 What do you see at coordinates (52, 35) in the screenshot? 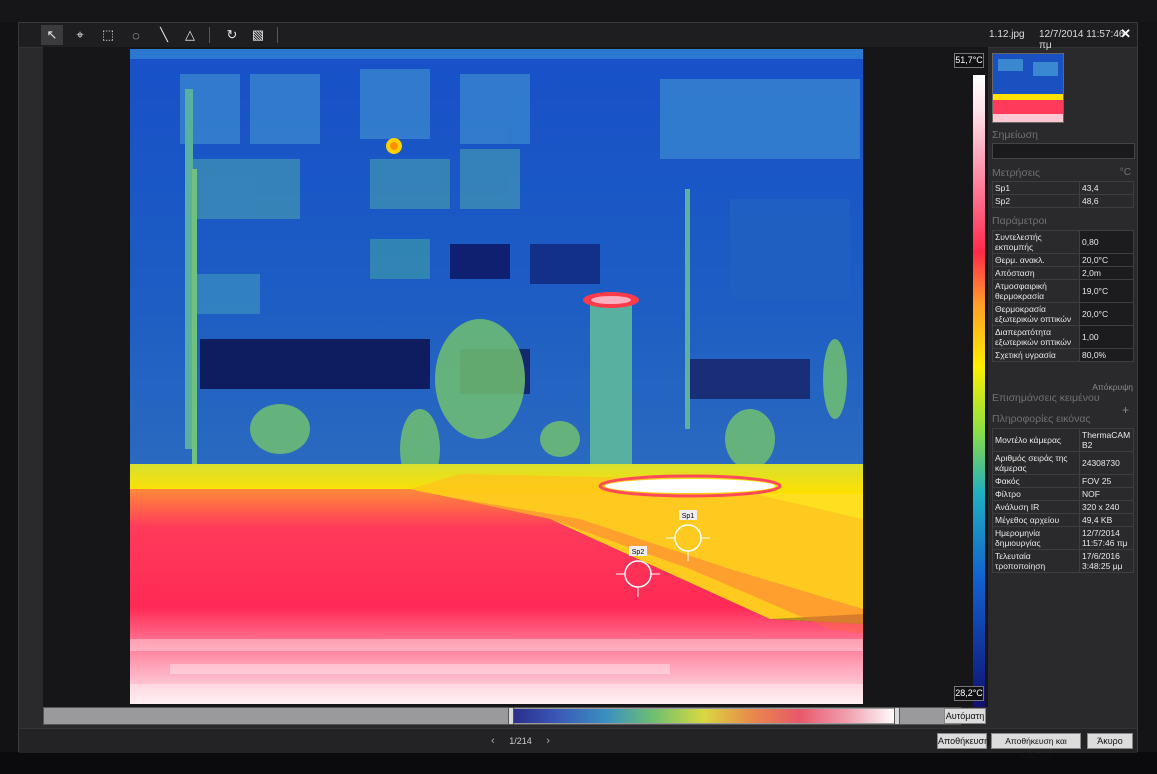
I see `select-pointer-icon: ↖` at bounding box center [52, 35].